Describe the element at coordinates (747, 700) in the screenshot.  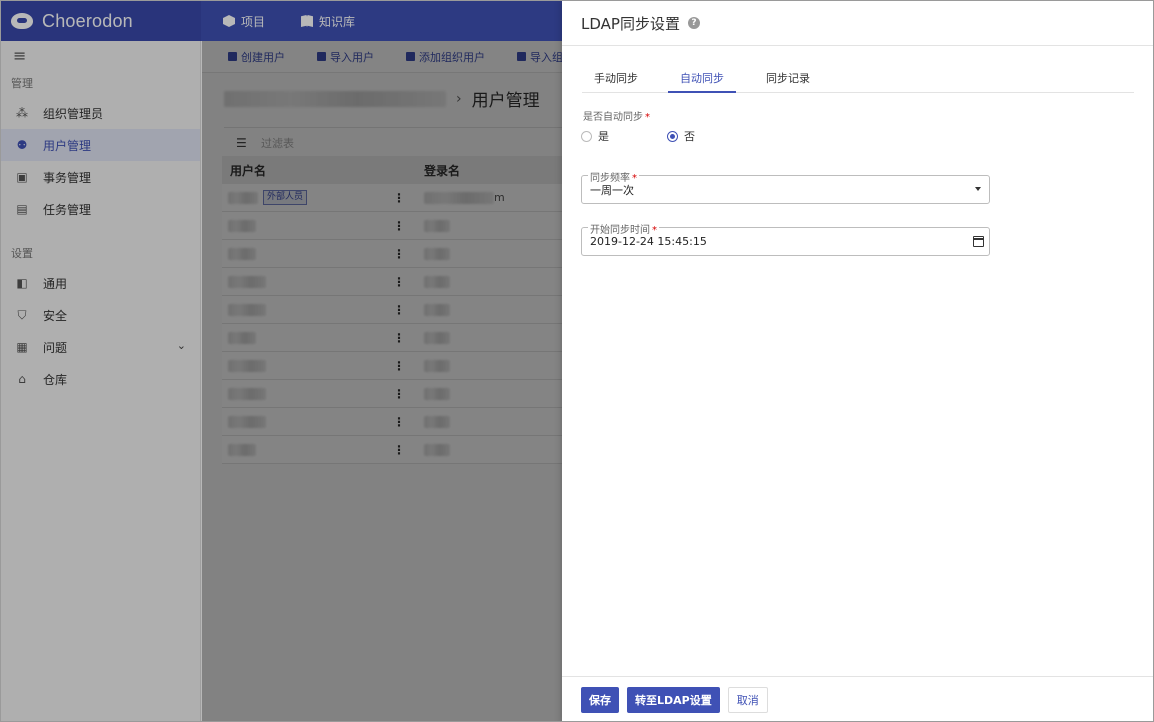
I see `cancel-button: 取消` at that location.